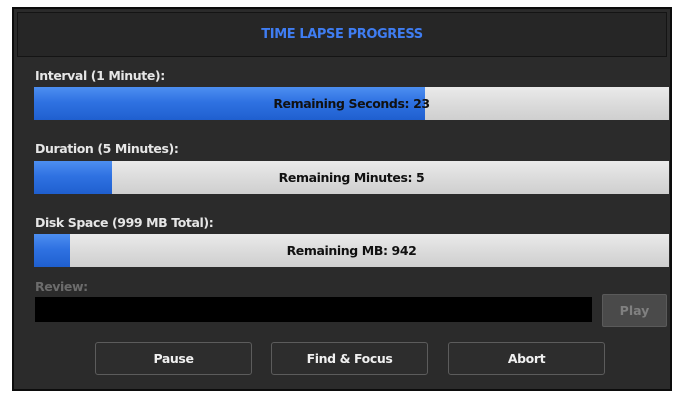 The width and height of the screenshot is (673, 396). I want to click on find-focus-button: Find & Focus, so click(349, 358).